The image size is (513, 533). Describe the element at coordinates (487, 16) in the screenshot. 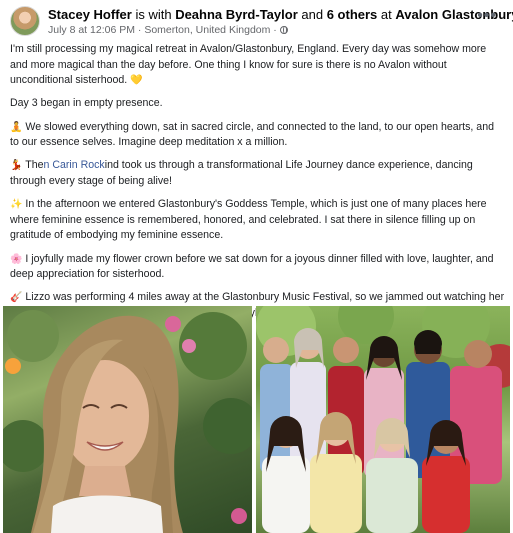

I see `more-options-icon: •••` at that location.